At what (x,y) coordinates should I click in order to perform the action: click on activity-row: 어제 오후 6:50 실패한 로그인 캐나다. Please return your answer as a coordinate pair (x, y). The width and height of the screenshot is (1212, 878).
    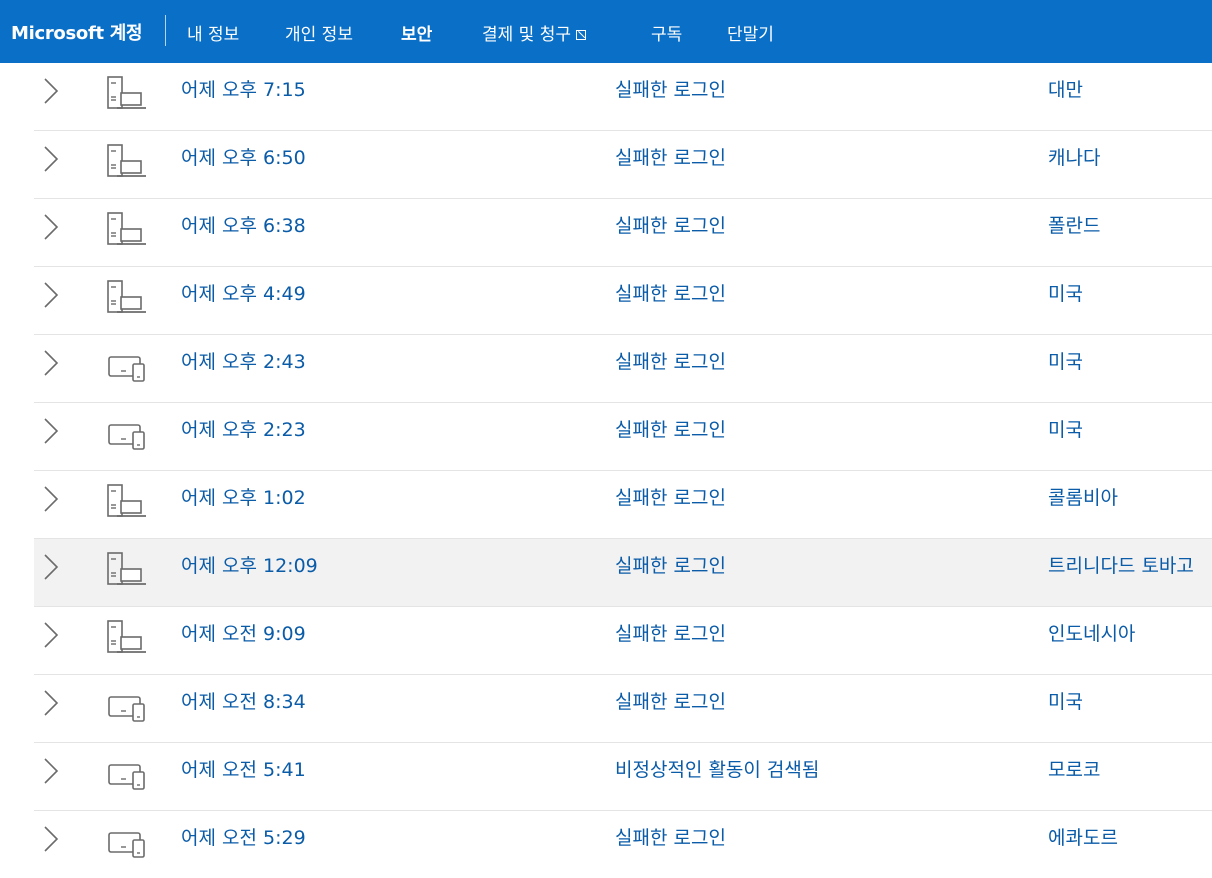
    Looking at the image, I should click on (623, 165).